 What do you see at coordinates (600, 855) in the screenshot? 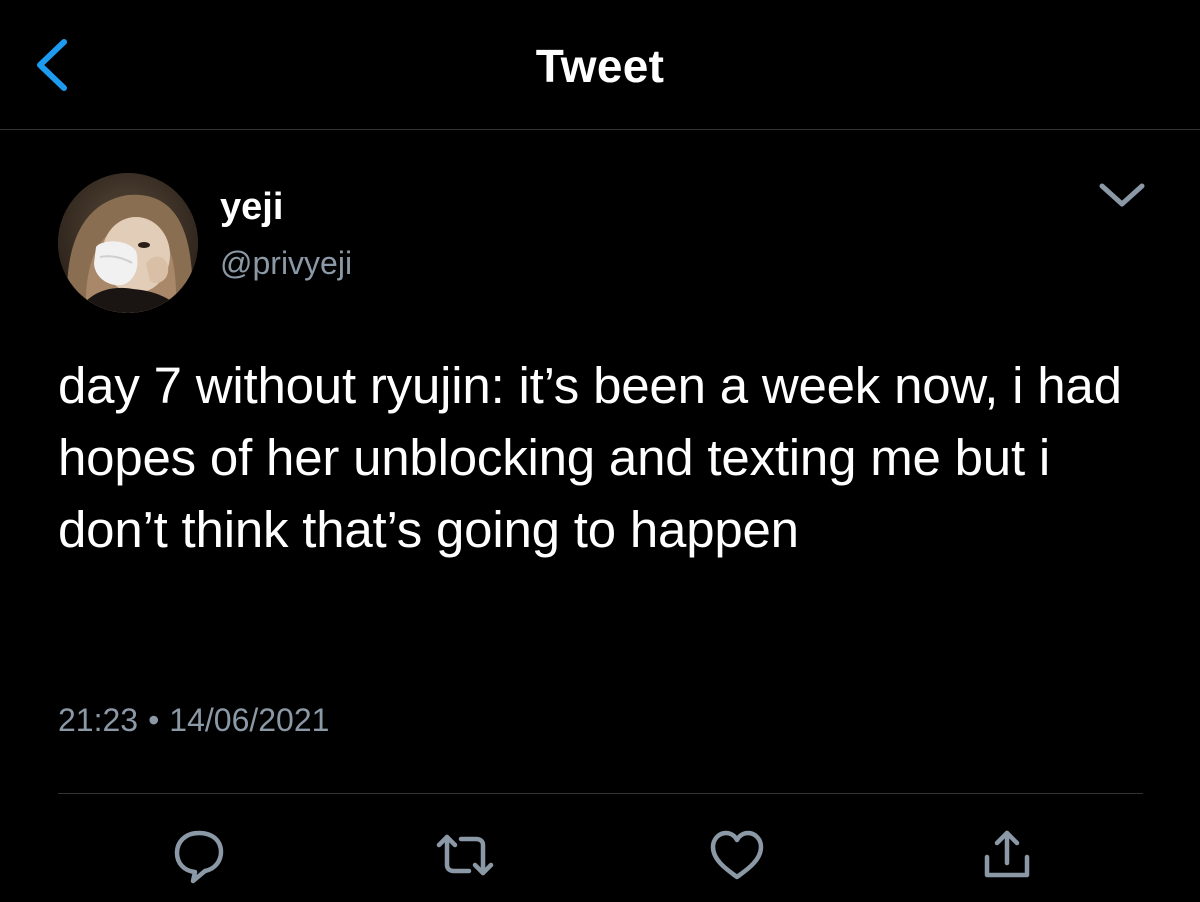
I see `action-bar` at bounding box center [600, 855].